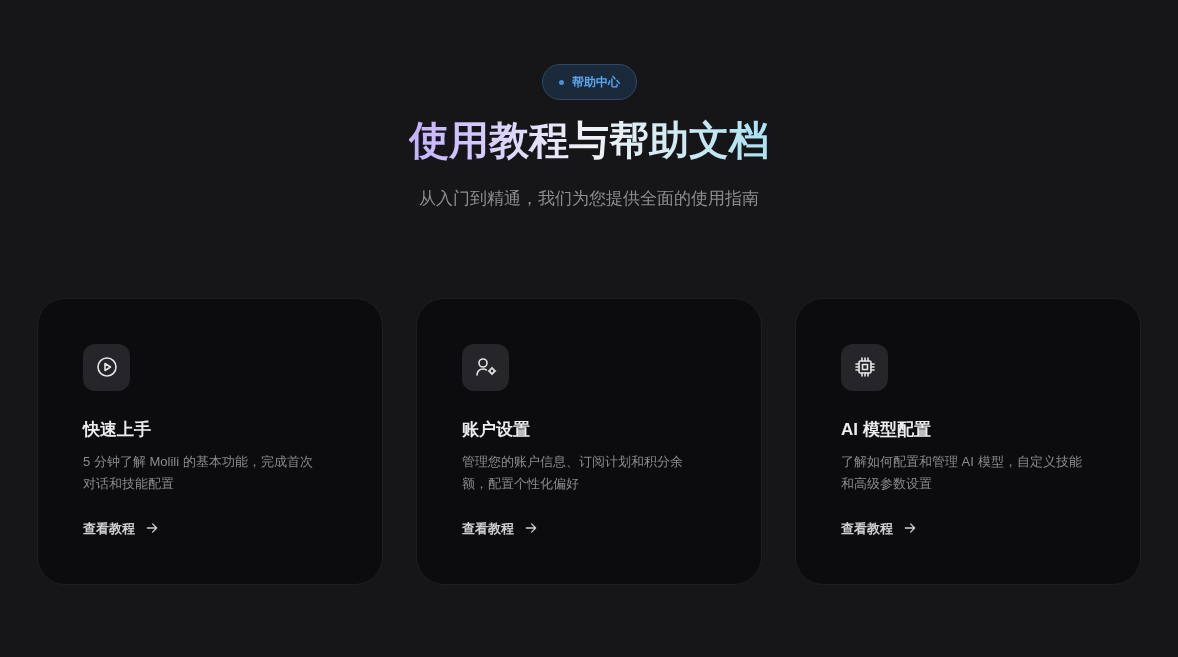 Image resolution: width=1178 pixels, height=657 pixels. What do you see at coordinates (496, 429) in the screenshot?
I see `card-title: 账户设置` at bounding box center [496, 429].